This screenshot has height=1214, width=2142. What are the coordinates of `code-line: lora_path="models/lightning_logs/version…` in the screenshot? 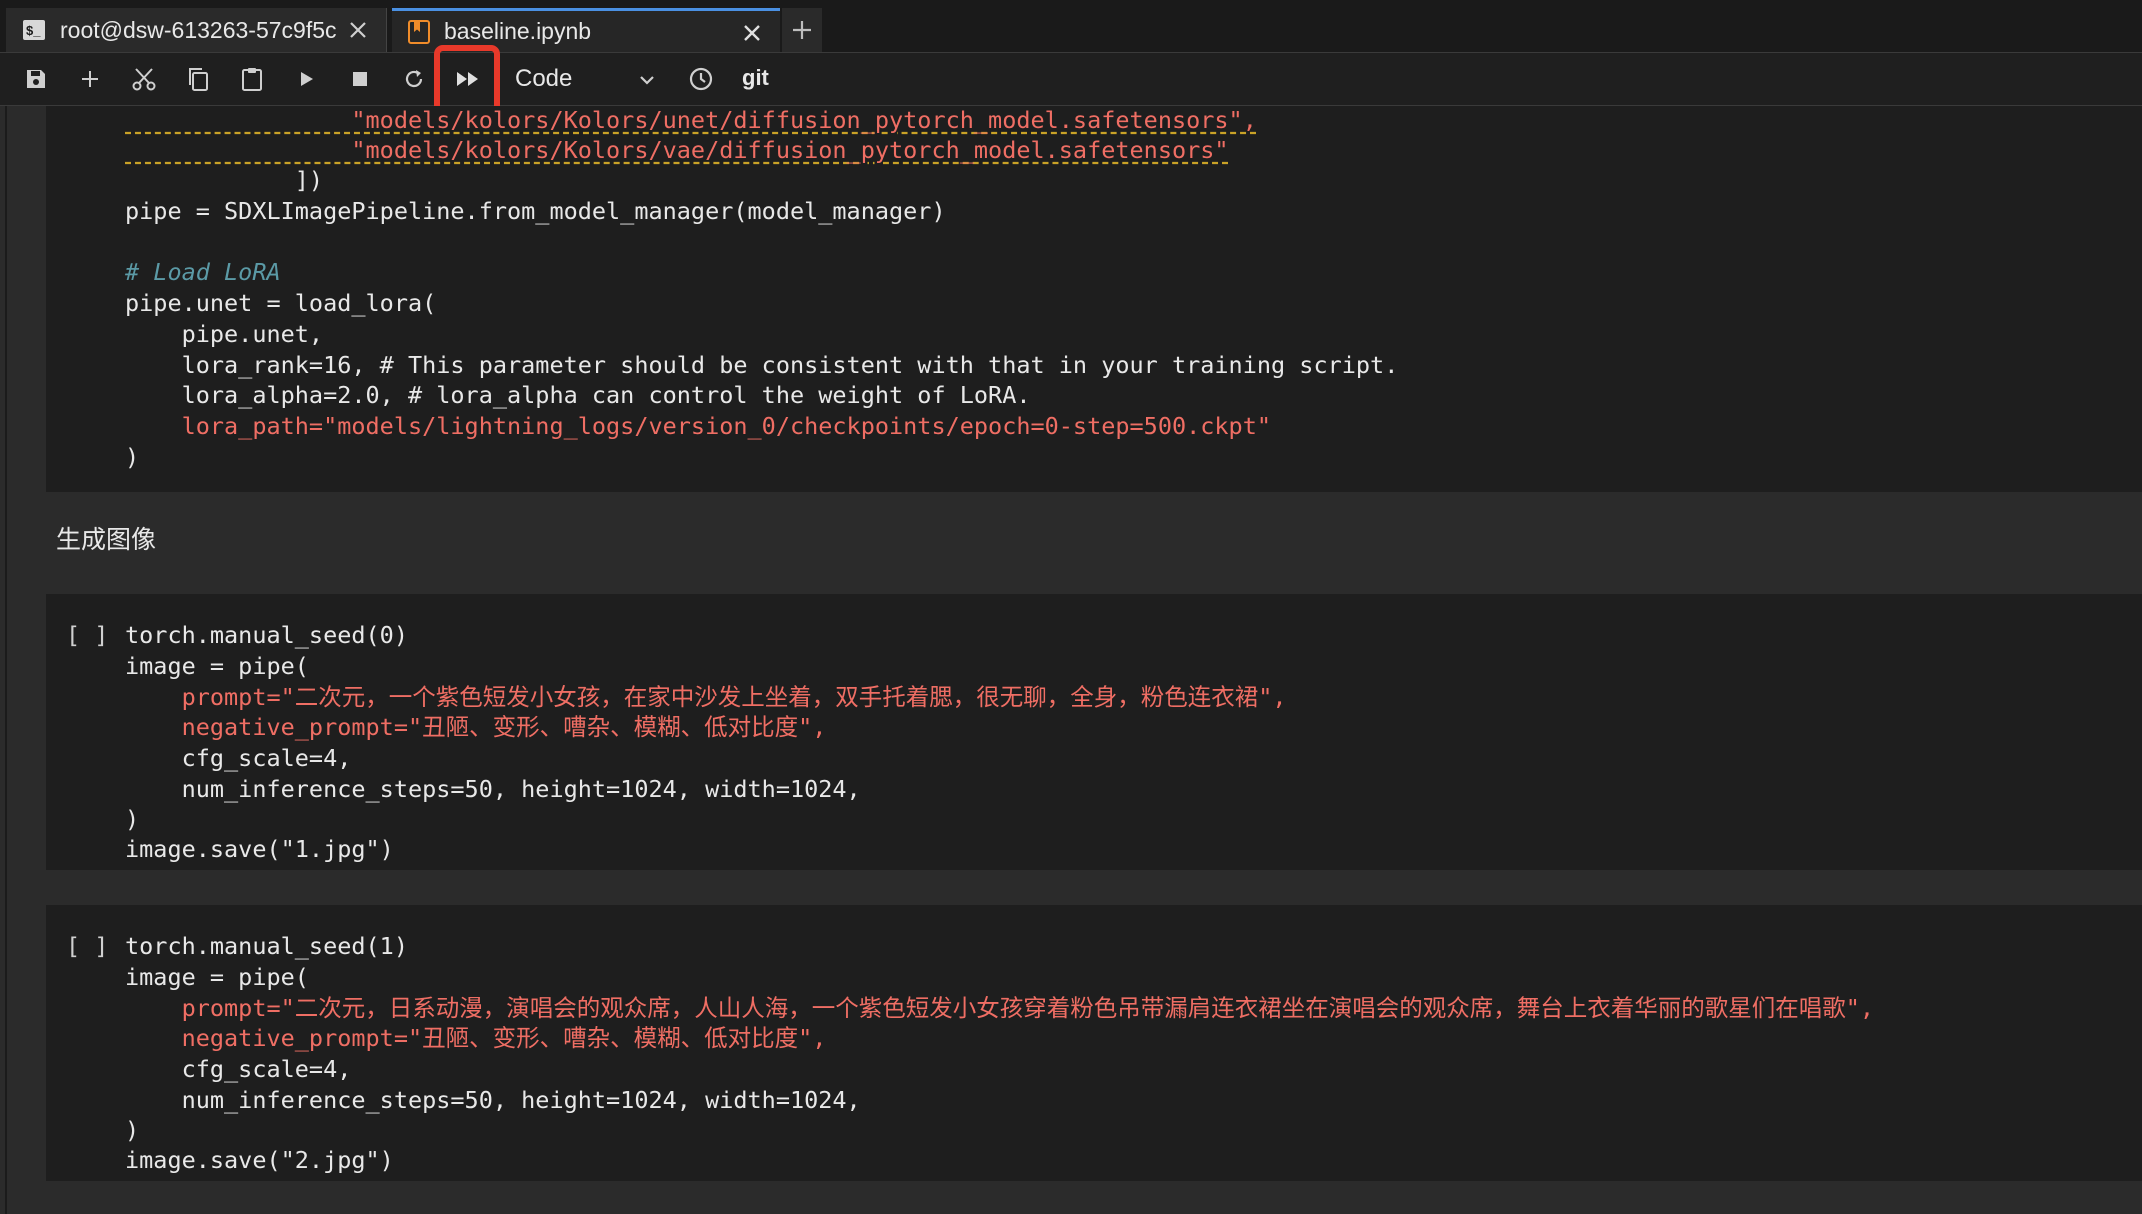 It's located at (698, 426).